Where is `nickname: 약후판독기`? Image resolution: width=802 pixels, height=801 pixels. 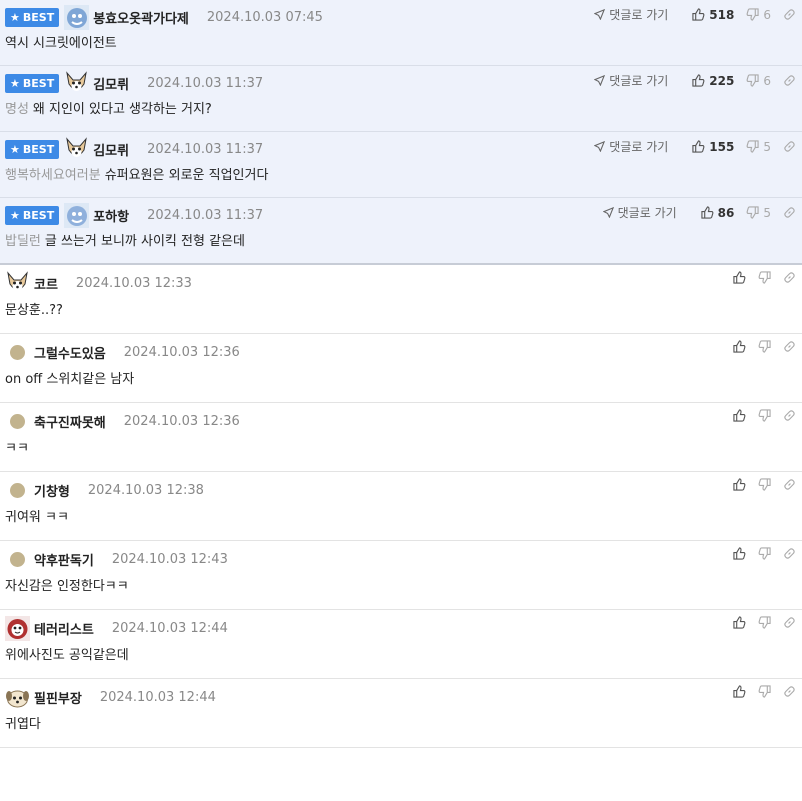
nickname: 약후판독기 is located at coordinates (64, 559).